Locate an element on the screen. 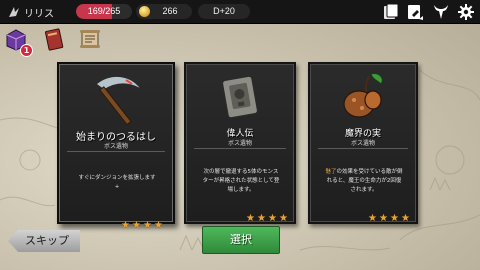  card-desc-line: ターが昇格された状態として登 is located at coordinates (241, 181).